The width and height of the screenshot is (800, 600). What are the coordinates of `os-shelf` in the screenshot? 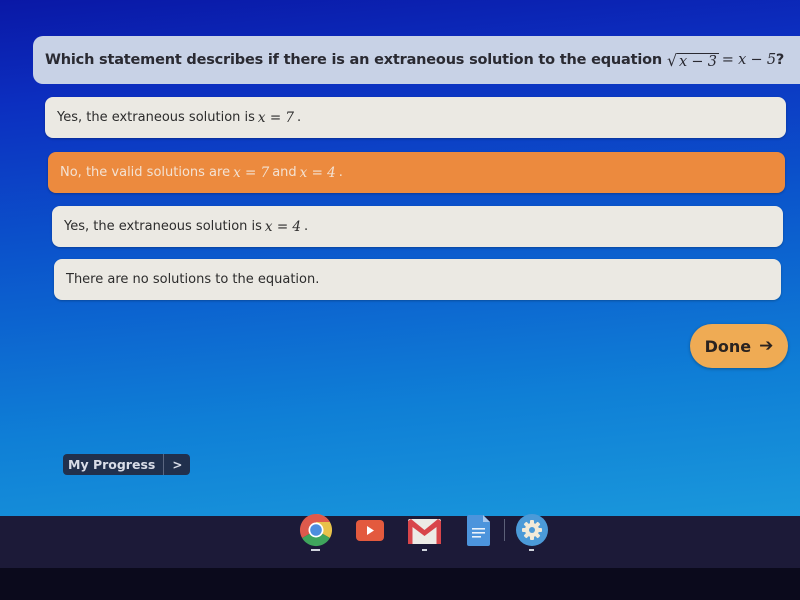 It's located at (400, 542).